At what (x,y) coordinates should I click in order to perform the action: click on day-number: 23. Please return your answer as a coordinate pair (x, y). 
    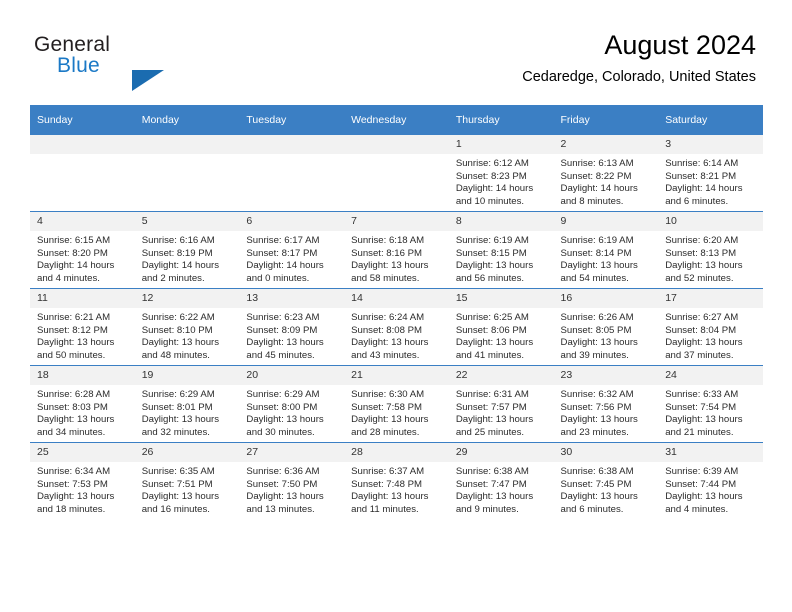
    Looking at the image, I should click on (606, 375).